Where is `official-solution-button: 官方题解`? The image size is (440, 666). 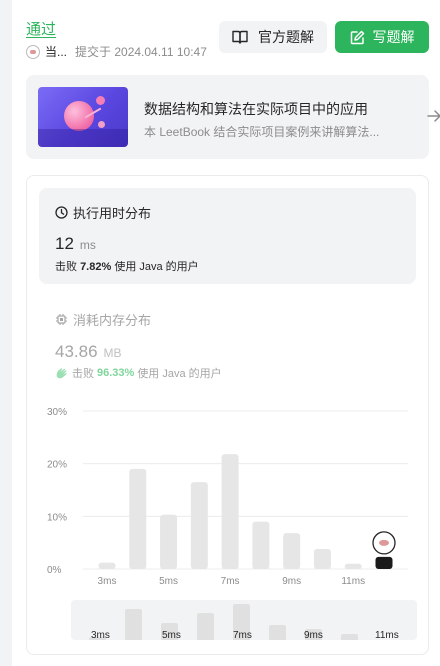
official-solution-button: 官方题解 is located at coordinates (273, 37).